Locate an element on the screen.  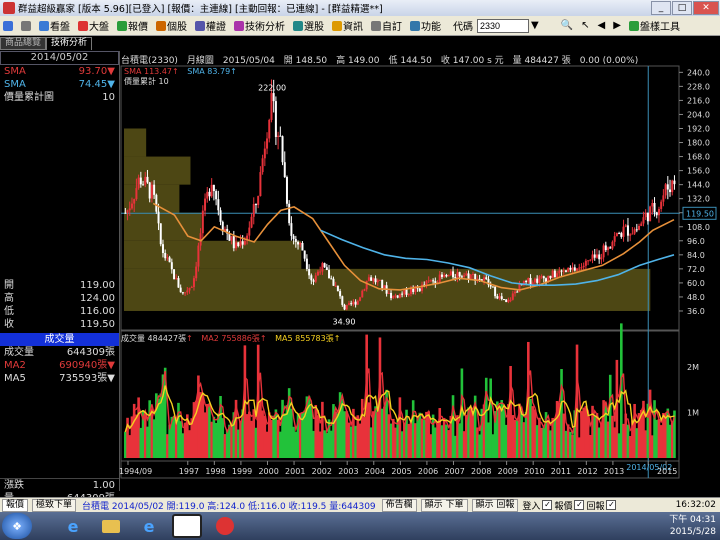
clock-date: 2015/5/28 is located at coordinates (692, 532).